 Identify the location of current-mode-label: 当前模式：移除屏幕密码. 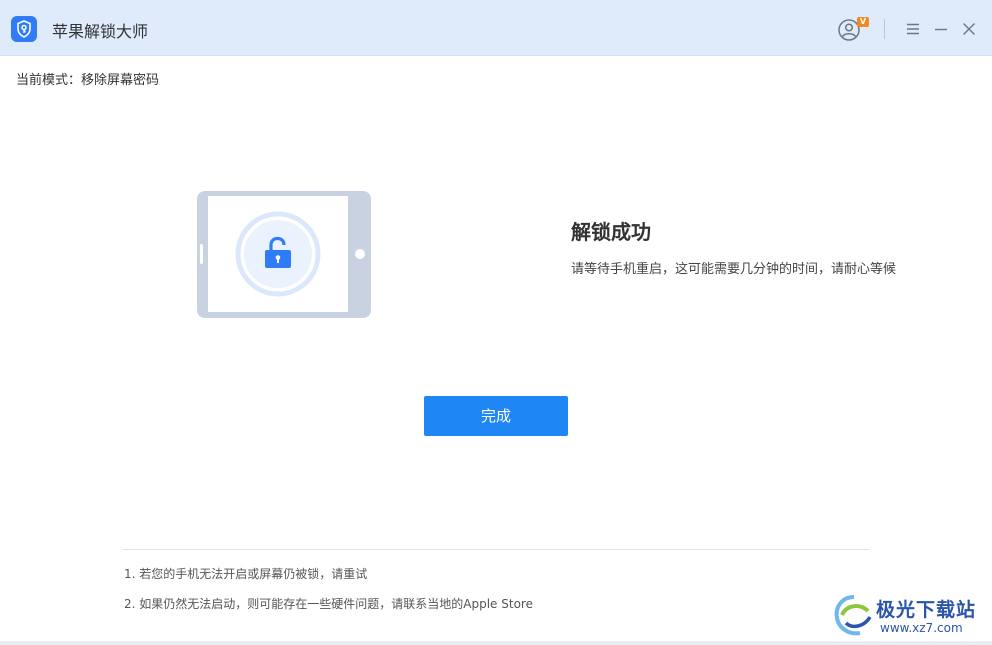
(88, 80).